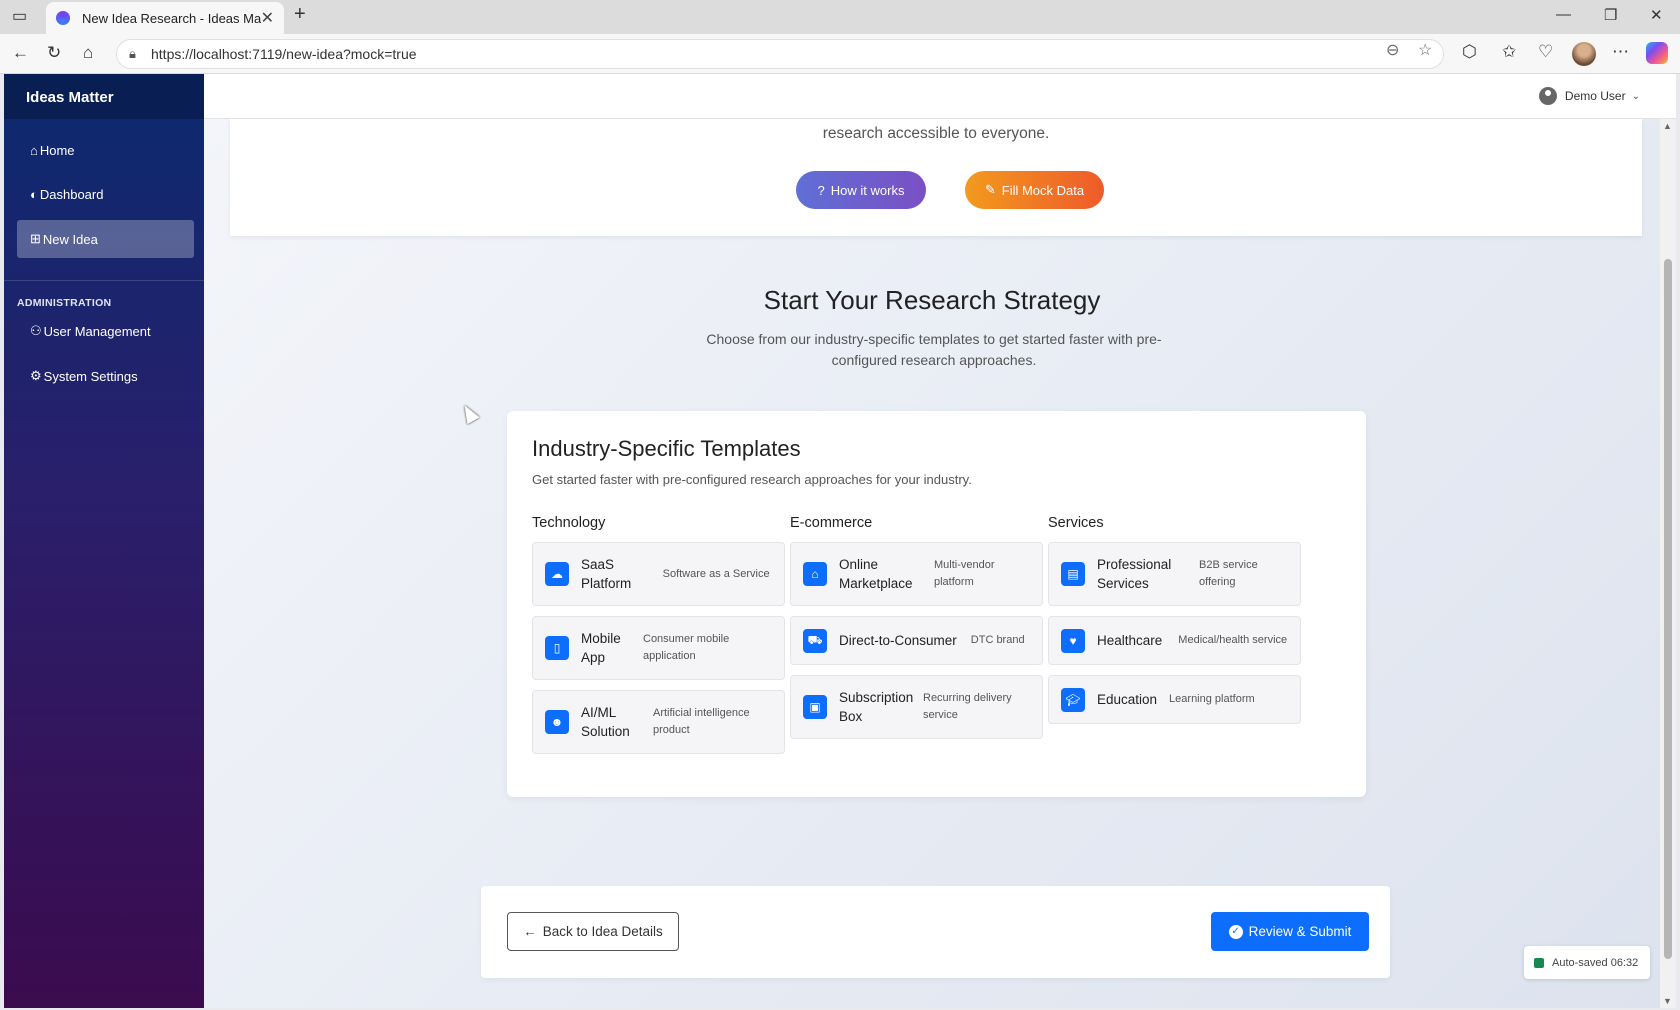  I want to click on admin-section-label: ADMINISTRATION, so click(64, 303).